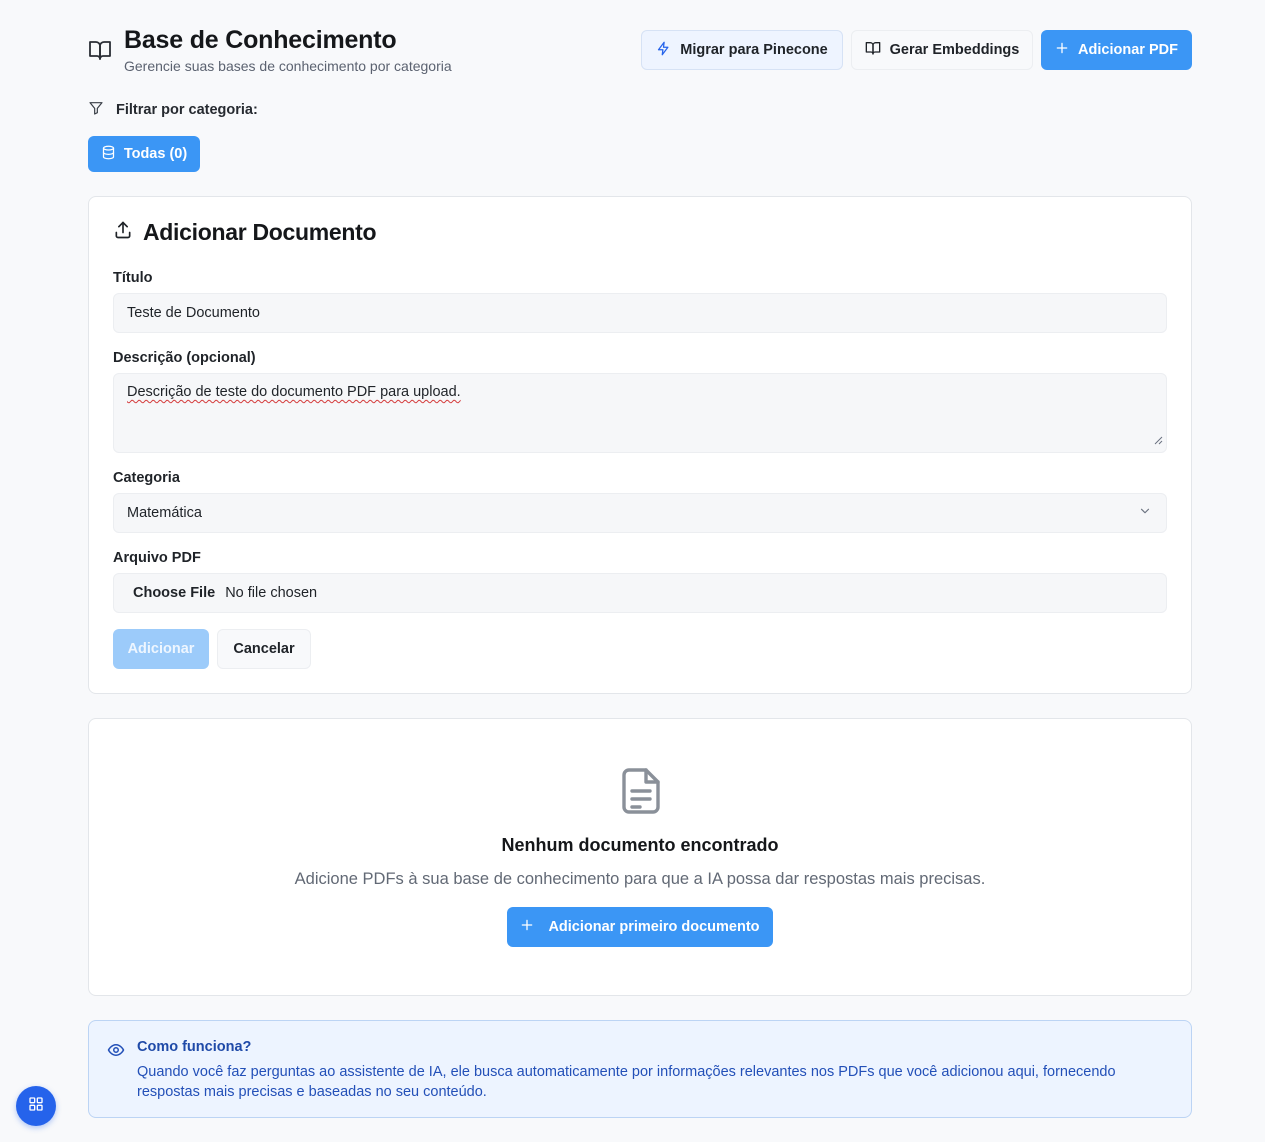 This screenshot has height=1142, width=1265. What do you see at coordinates (260, 232) in the screenshot?
I see `add-document-title: Adicionar Documento` at bounding box center [260, 232].